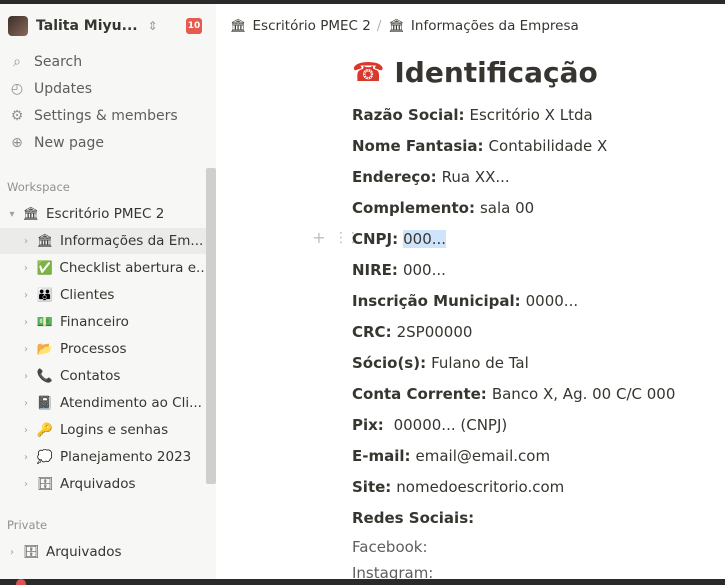 The image size is (725, 585). I want to click on nav-search: ⌕ Search, so click(108, 62).